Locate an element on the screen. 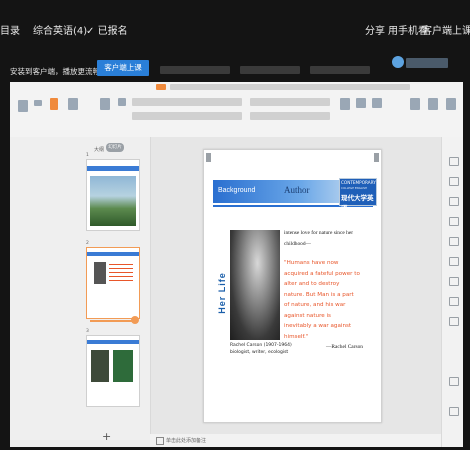  client-class-button: 客户端上课 is located at coordinates (446, 29).